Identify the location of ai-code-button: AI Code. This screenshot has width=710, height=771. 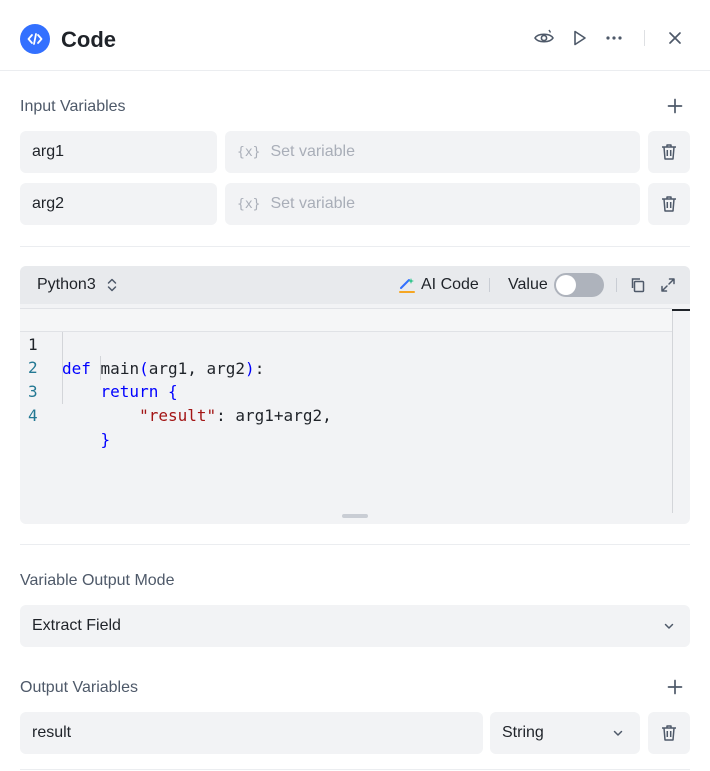
(438, 285).